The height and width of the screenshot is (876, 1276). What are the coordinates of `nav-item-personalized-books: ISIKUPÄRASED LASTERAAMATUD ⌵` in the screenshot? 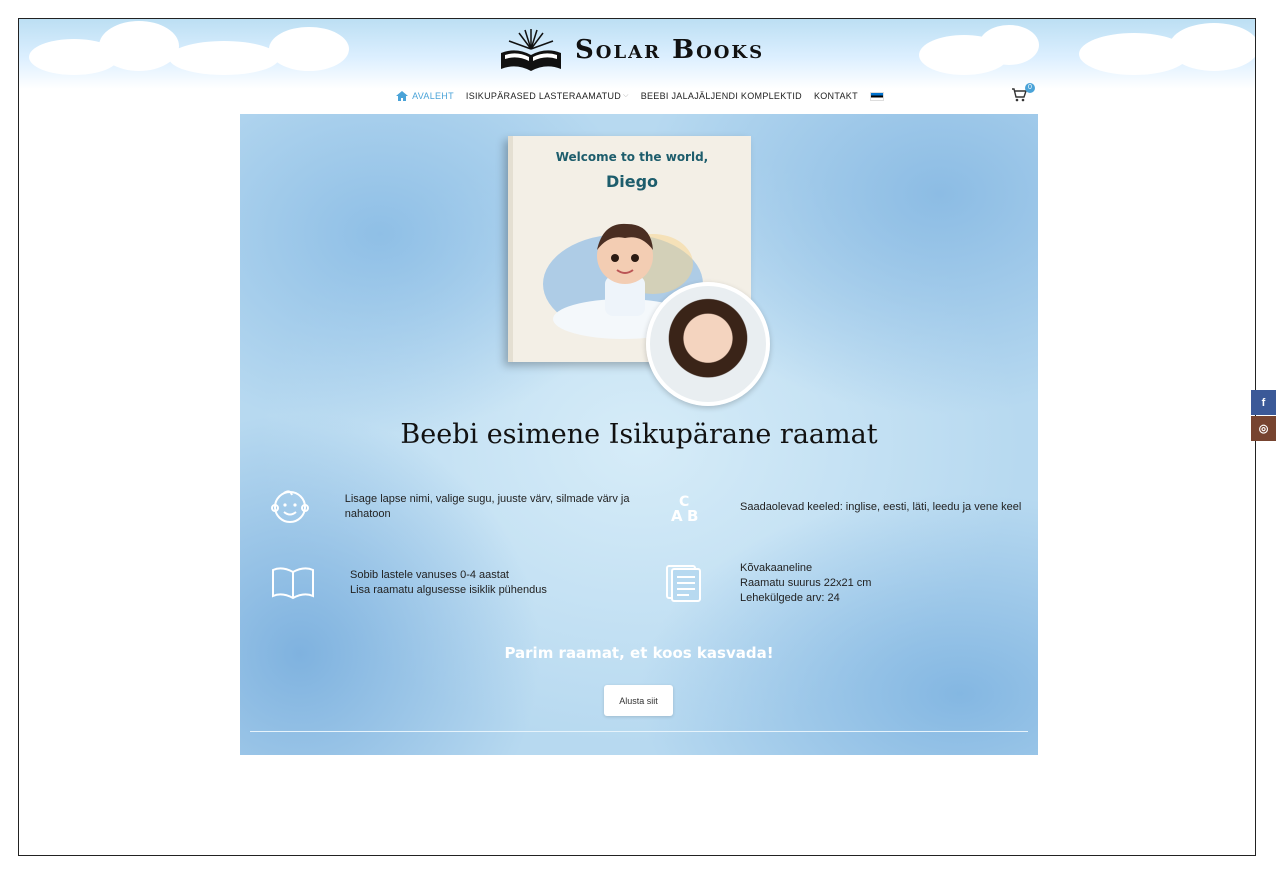 It's located at (547, 96).